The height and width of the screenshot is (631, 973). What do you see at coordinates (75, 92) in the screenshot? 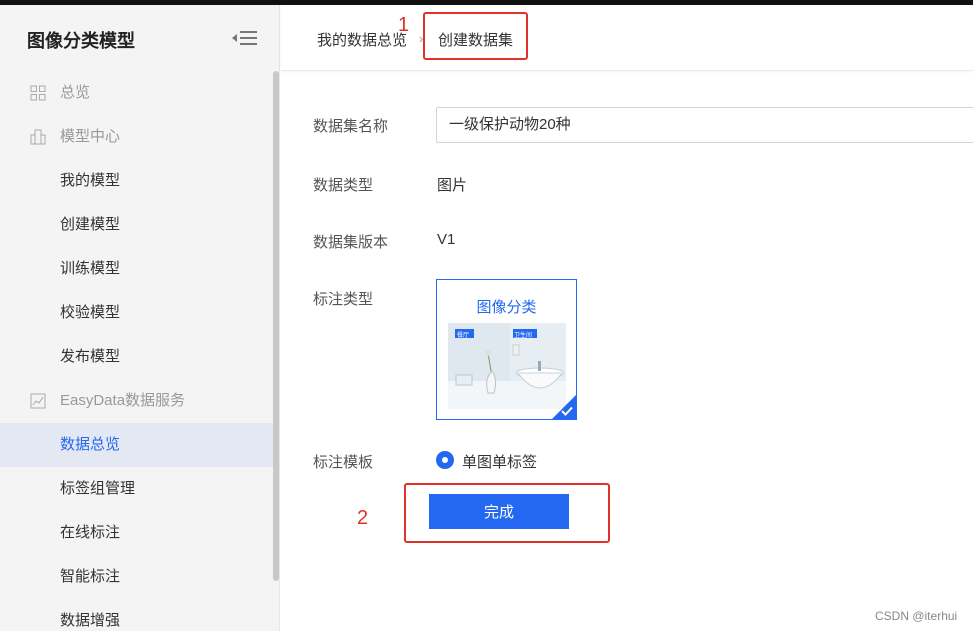
I see `sidebar-item-label: 总览` at bounding box center [75, 92].